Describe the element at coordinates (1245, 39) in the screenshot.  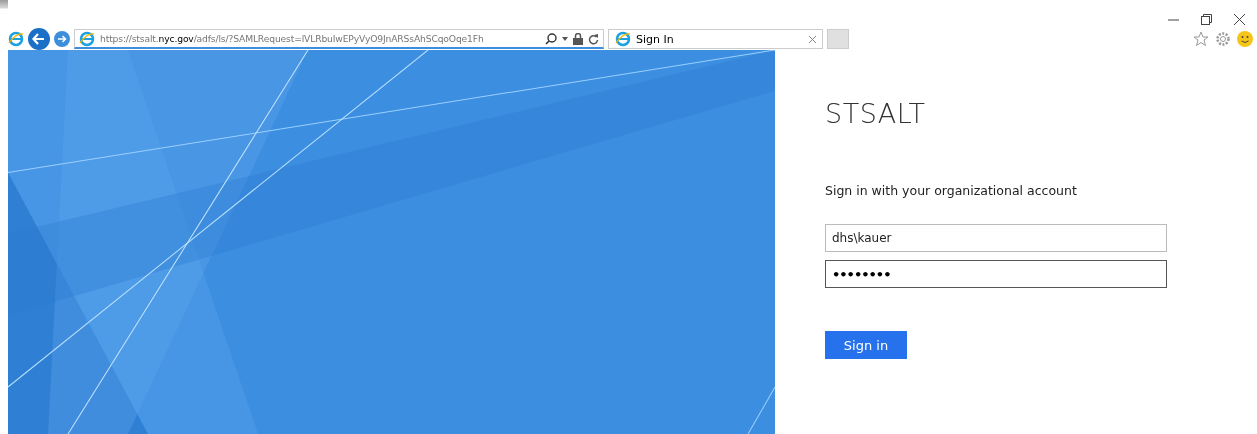
I see `smiley-icon` at that location.